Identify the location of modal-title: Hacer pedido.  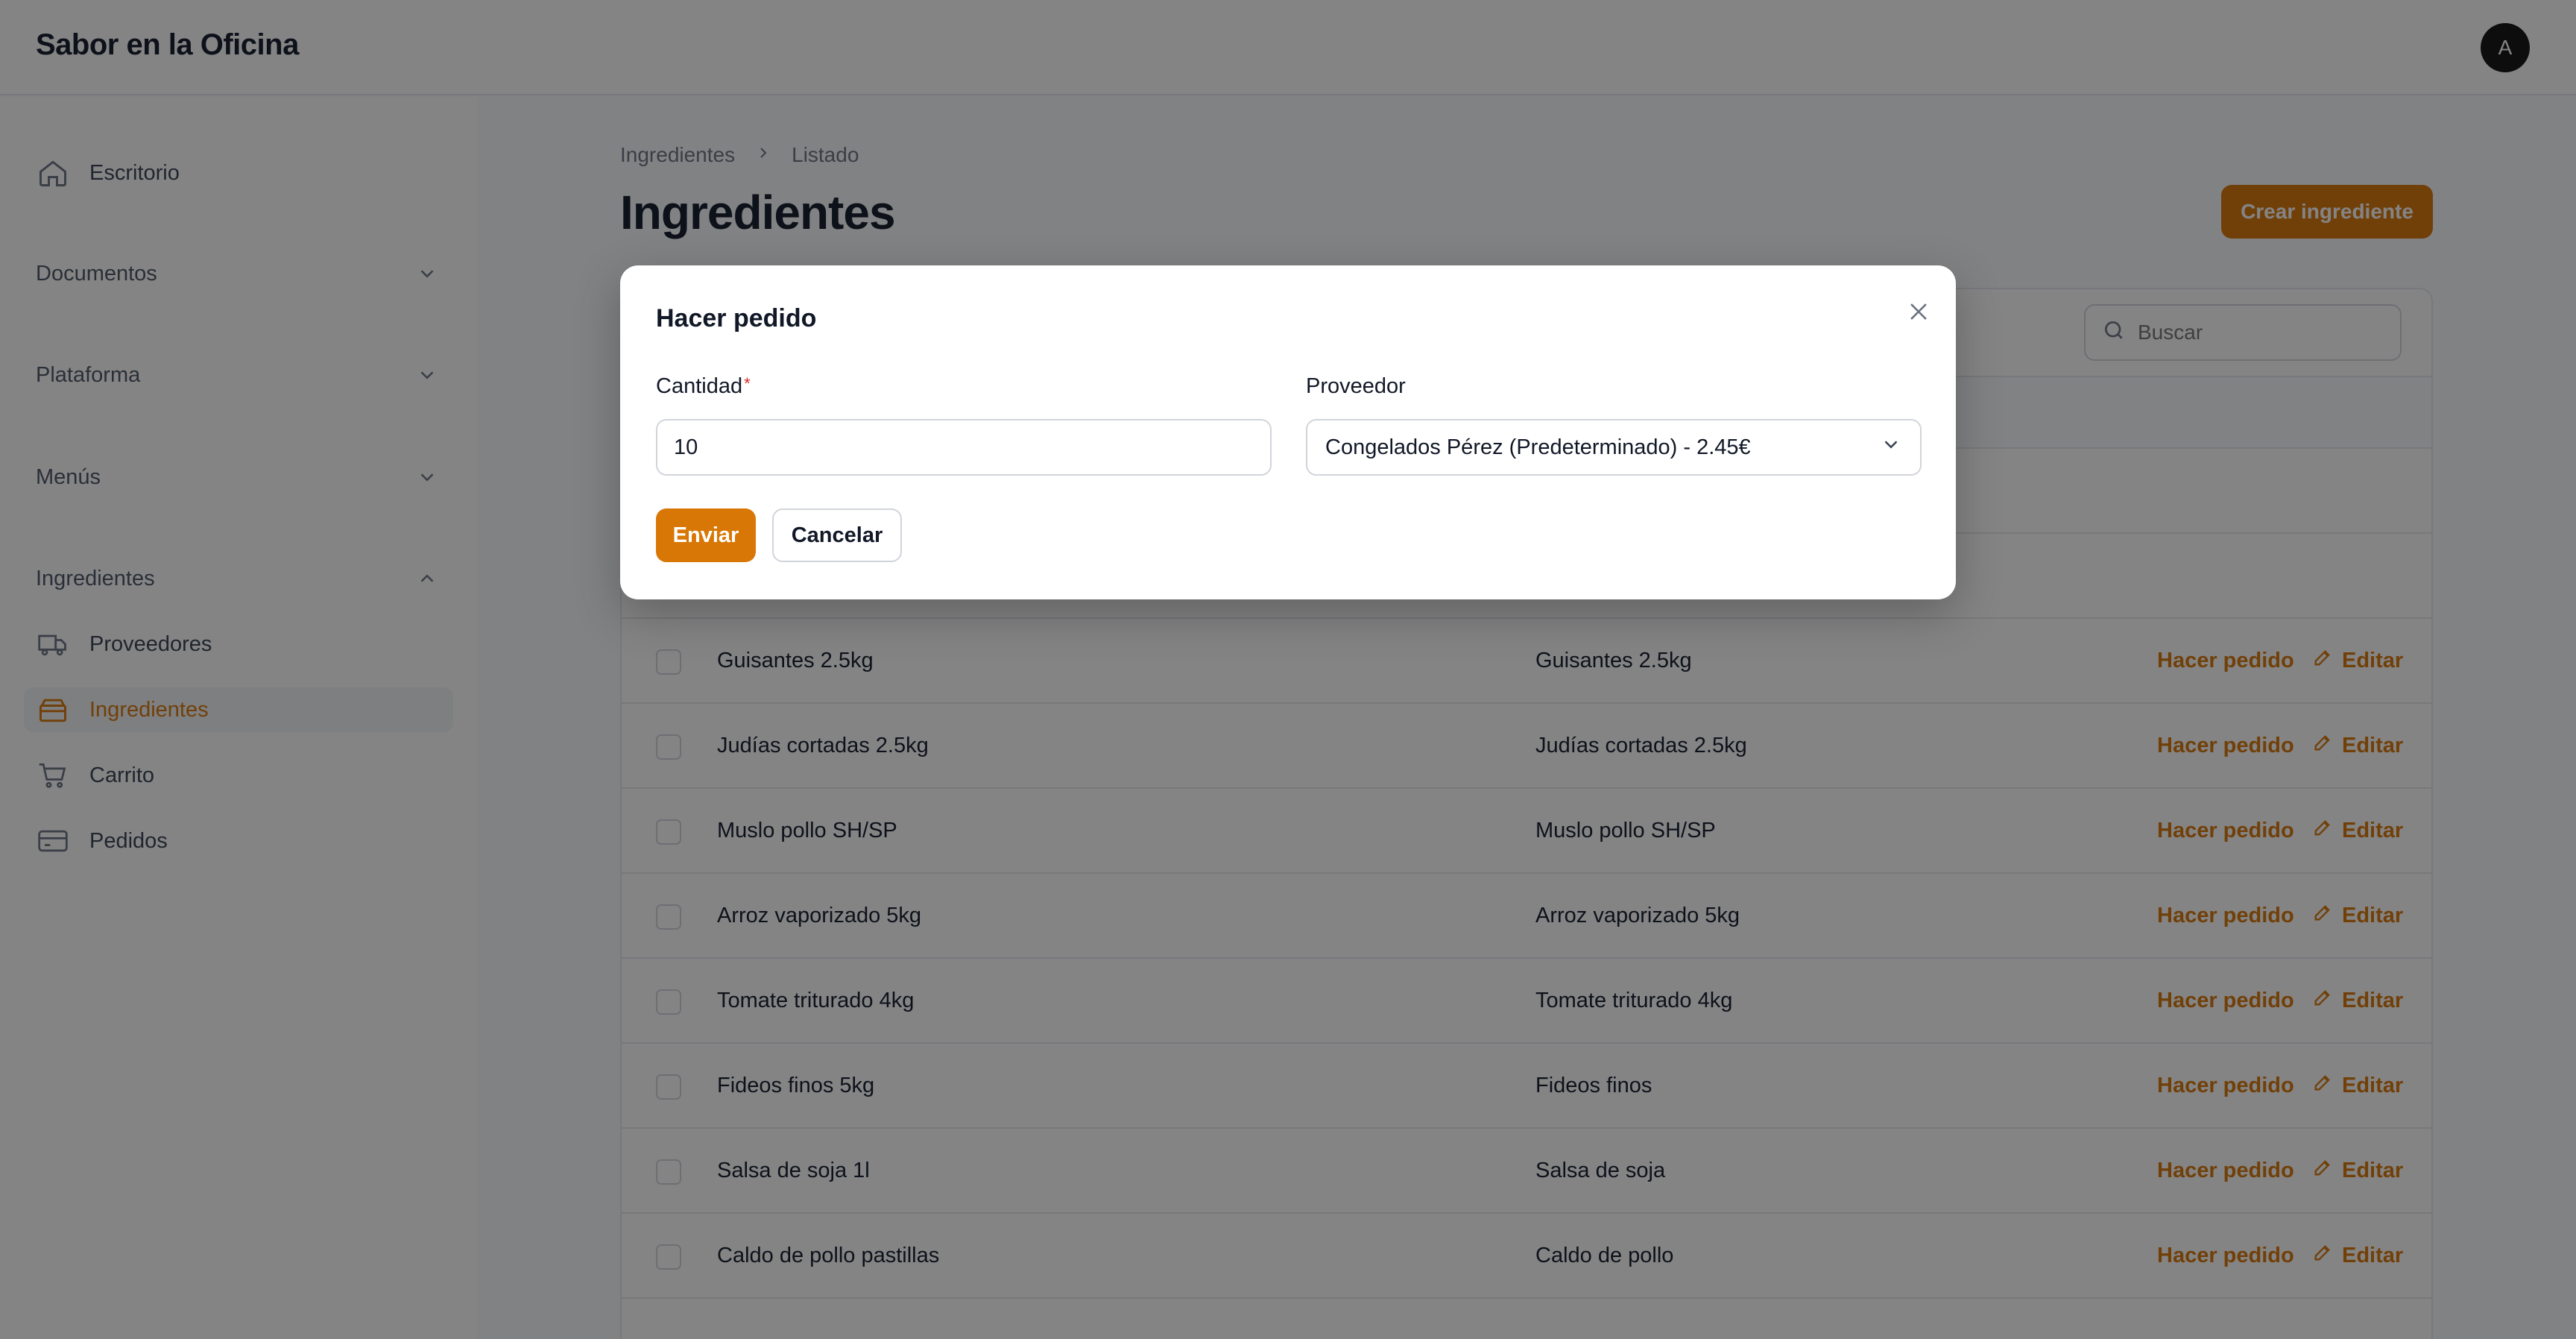
(736, 318).